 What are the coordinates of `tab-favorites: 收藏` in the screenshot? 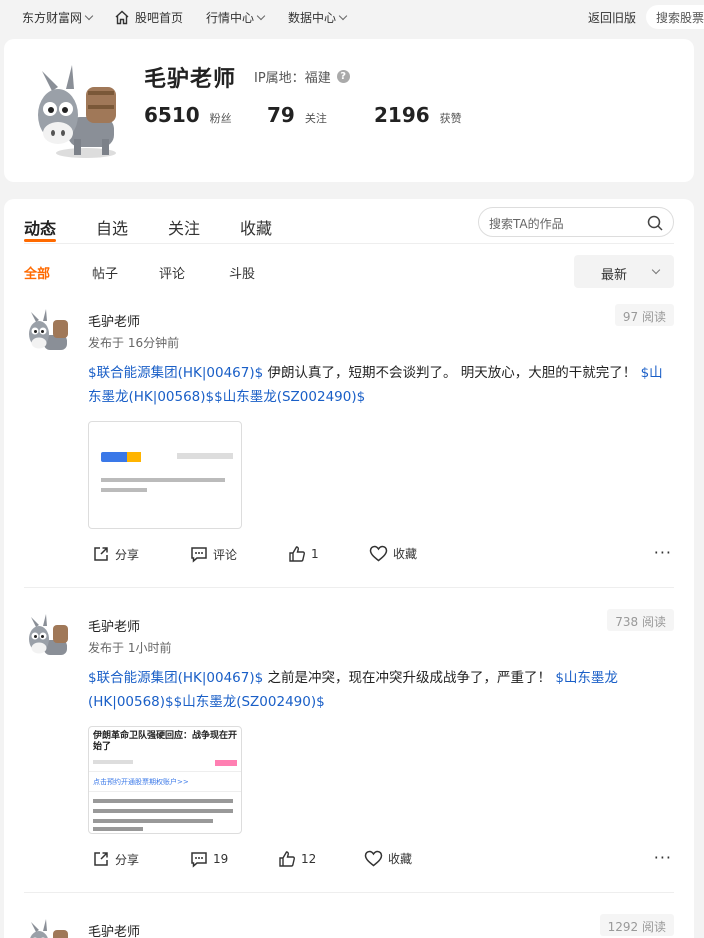 It's located at (256, 227).